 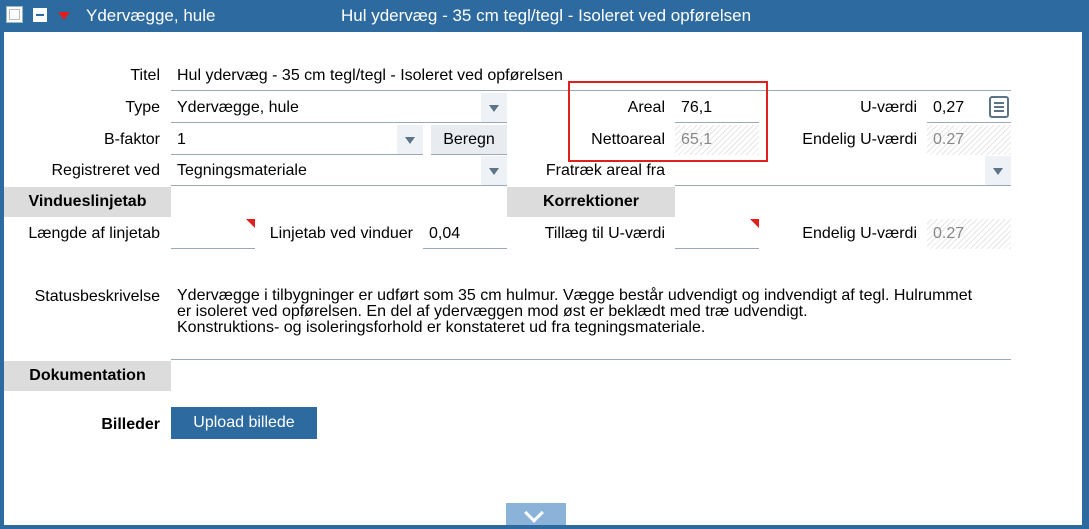 I want to click on billeder-label: Billeder, so click(x=130, y=424).